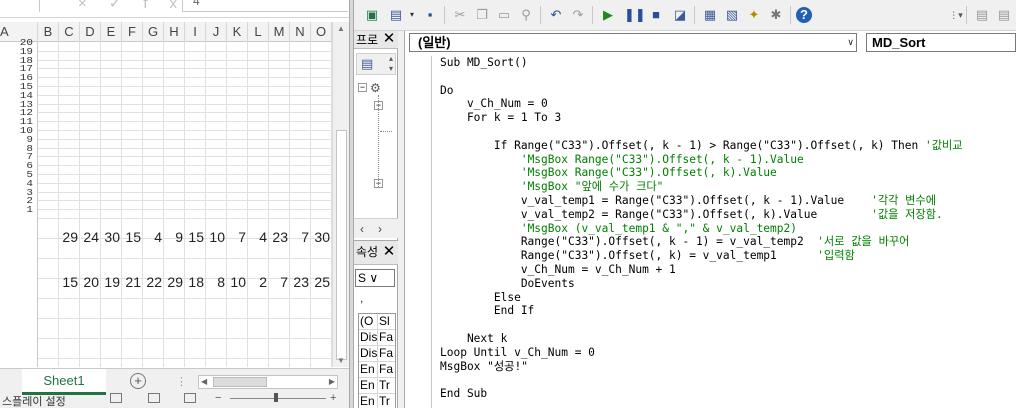 Image resolution: width=1016 pixels, height=408 pixels. Describe the element at coordinates (850, 42) in the screenshot. I see `chevron-down-icon: ∨` at that location.